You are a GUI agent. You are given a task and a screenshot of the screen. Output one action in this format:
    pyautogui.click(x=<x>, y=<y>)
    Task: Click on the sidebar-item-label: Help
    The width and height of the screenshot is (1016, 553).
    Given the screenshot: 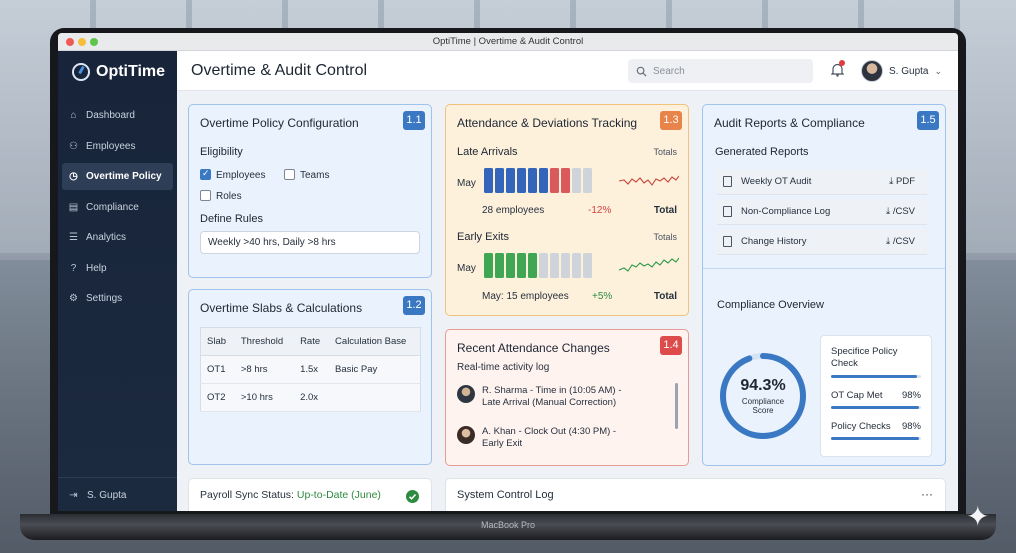 What is the action you would take?
    pyautogui.click(x=96, y=268)
    